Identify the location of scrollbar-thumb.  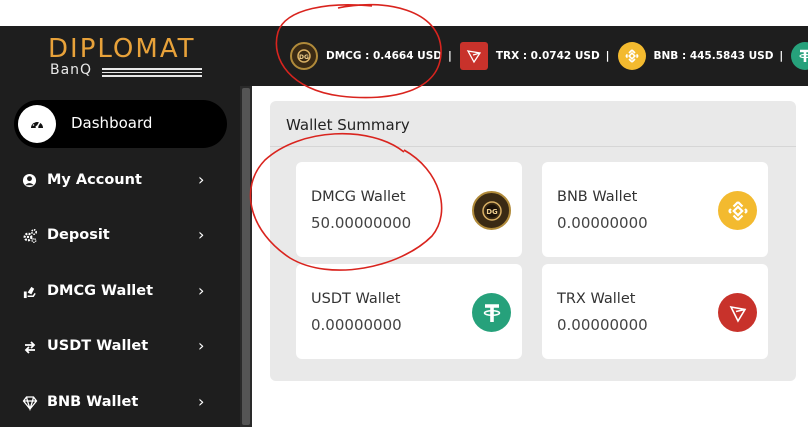
(246, 256).